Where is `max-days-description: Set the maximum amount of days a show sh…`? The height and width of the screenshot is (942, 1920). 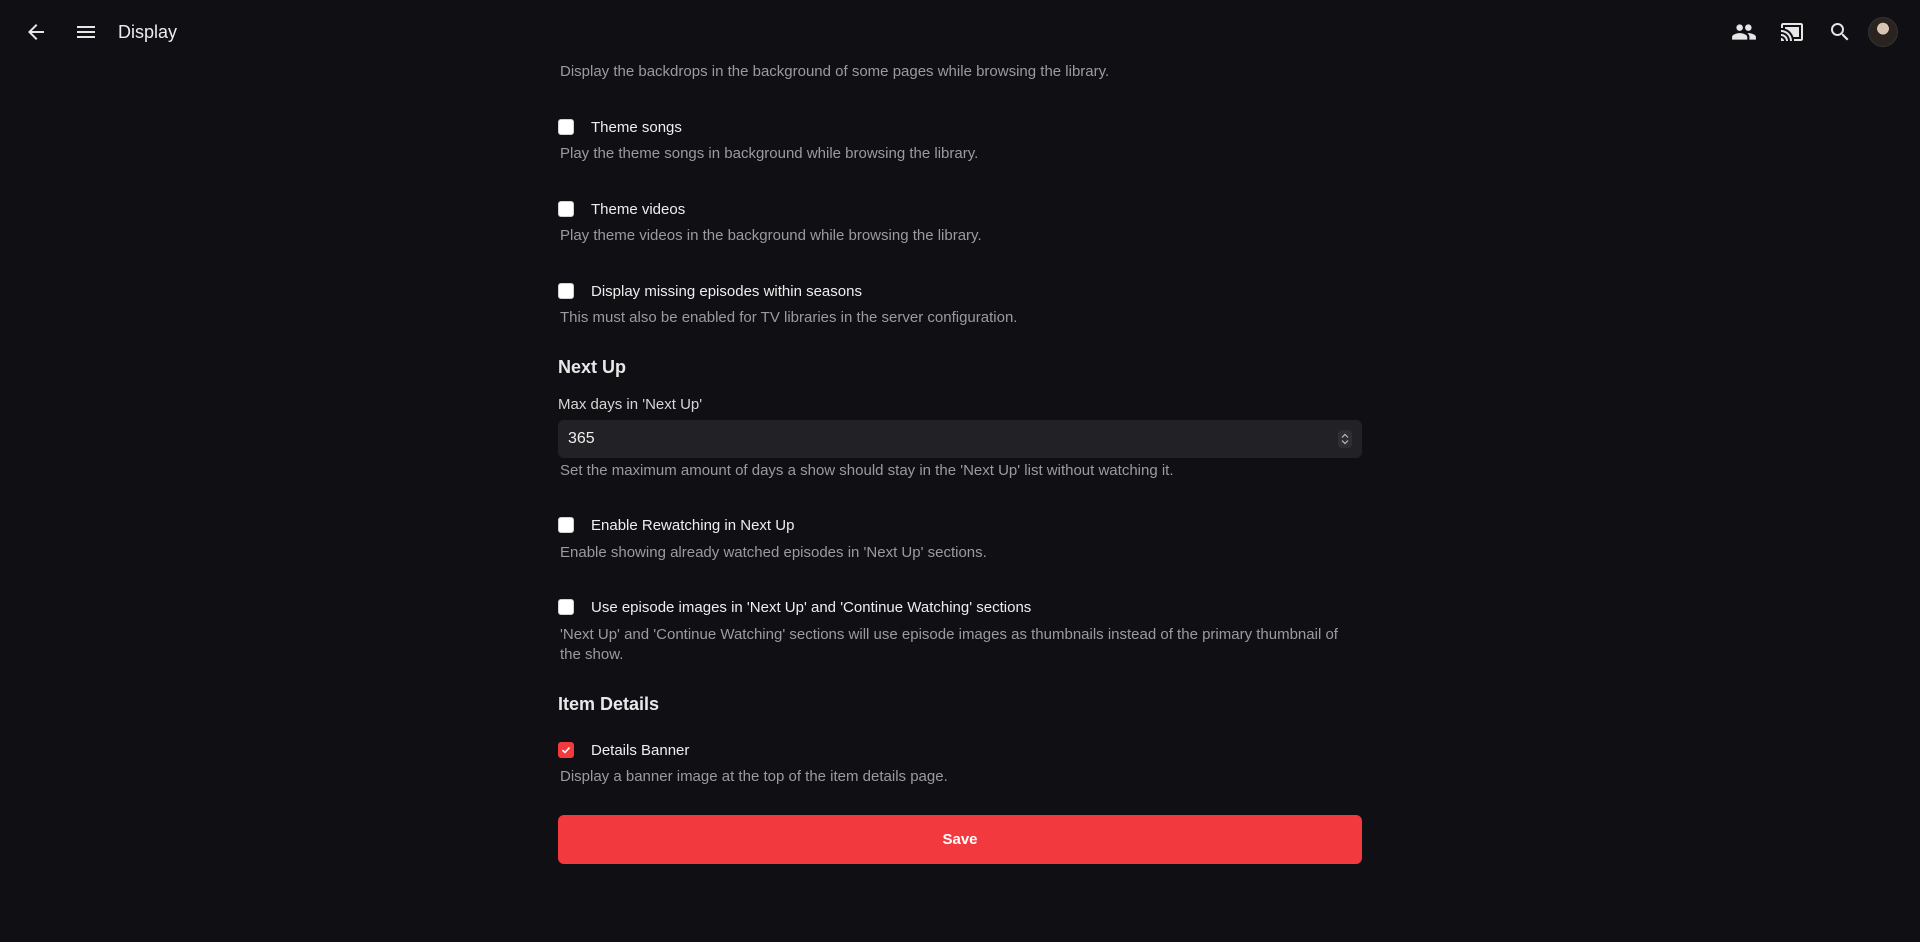 max-days-description: Set the maximum amount of days a show sh… is located at coordinates (867, 470).